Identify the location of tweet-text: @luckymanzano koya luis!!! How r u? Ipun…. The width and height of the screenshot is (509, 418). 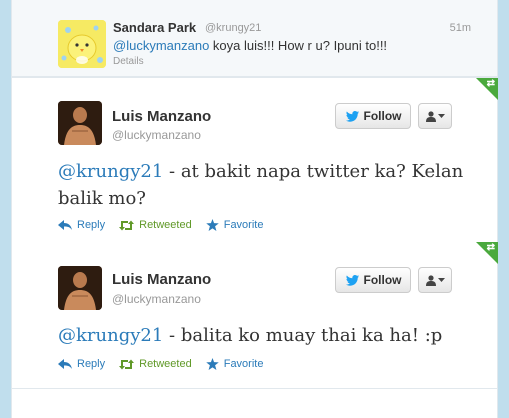
(250, 45).